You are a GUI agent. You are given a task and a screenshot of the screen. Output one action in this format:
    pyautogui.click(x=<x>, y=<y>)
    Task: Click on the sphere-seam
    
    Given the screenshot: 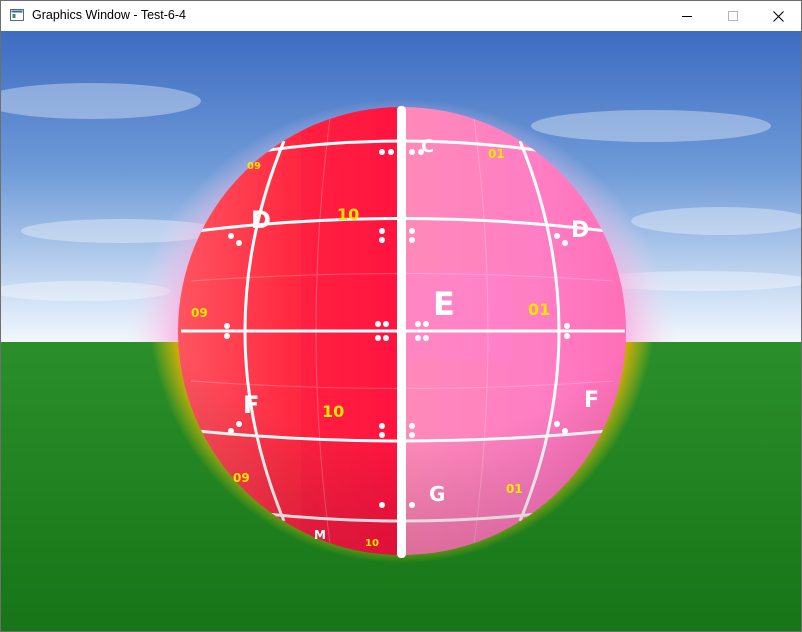 What is the action you would take?
    pyautogui.click(x=401, y=332)
    